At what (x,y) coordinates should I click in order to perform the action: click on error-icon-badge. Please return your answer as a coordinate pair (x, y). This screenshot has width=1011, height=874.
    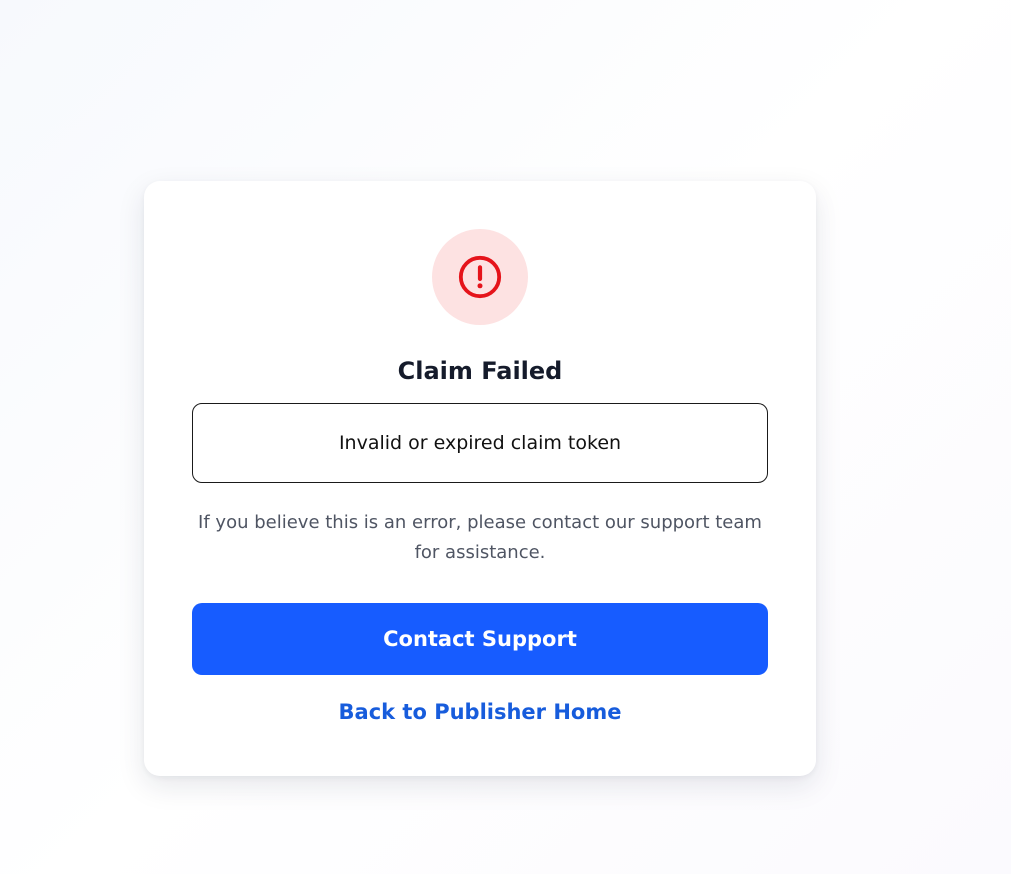
    Looking at the image, I should click on (480, 277).